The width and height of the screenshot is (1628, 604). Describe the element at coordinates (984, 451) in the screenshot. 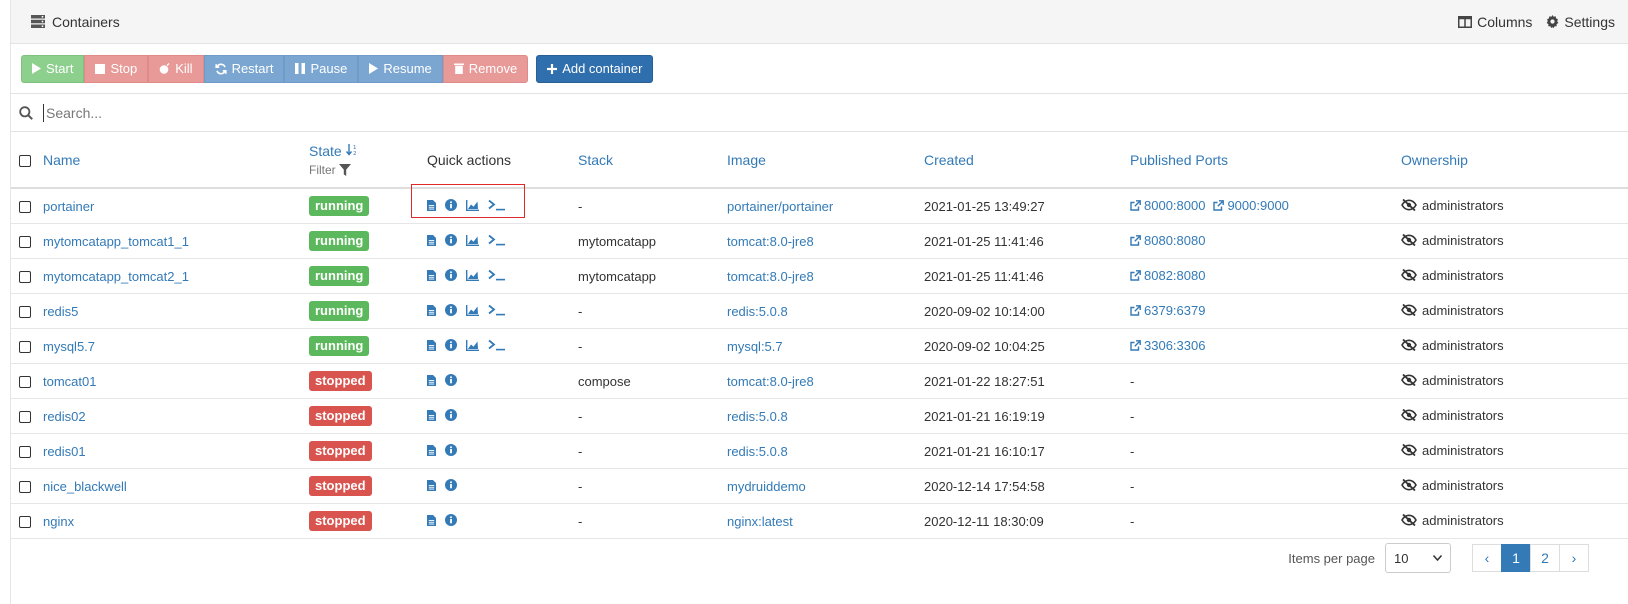

I see `created-cell: 2021-01-21 16:10:17` at that location.